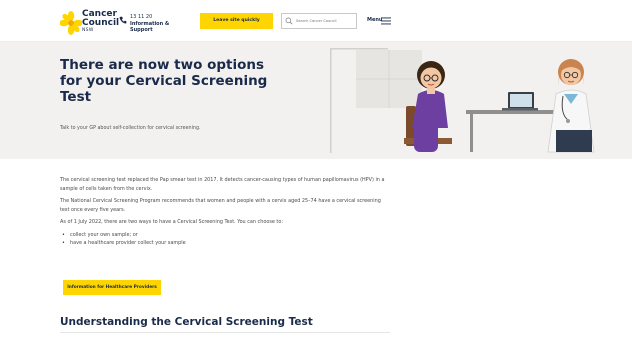 The width and height of the screenshot is (632, 338). I want to click on phone-link: 13 11 20 Information & Support, so click(154, 23).